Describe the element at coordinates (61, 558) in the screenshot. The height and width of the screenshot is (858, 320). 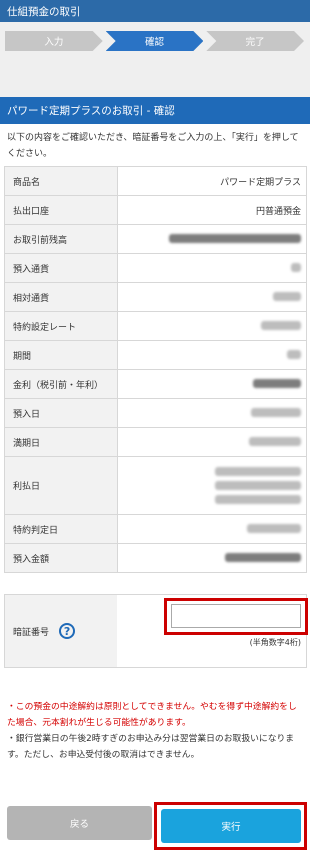
I see `deposit-amount-label: 預入金額` at that location.